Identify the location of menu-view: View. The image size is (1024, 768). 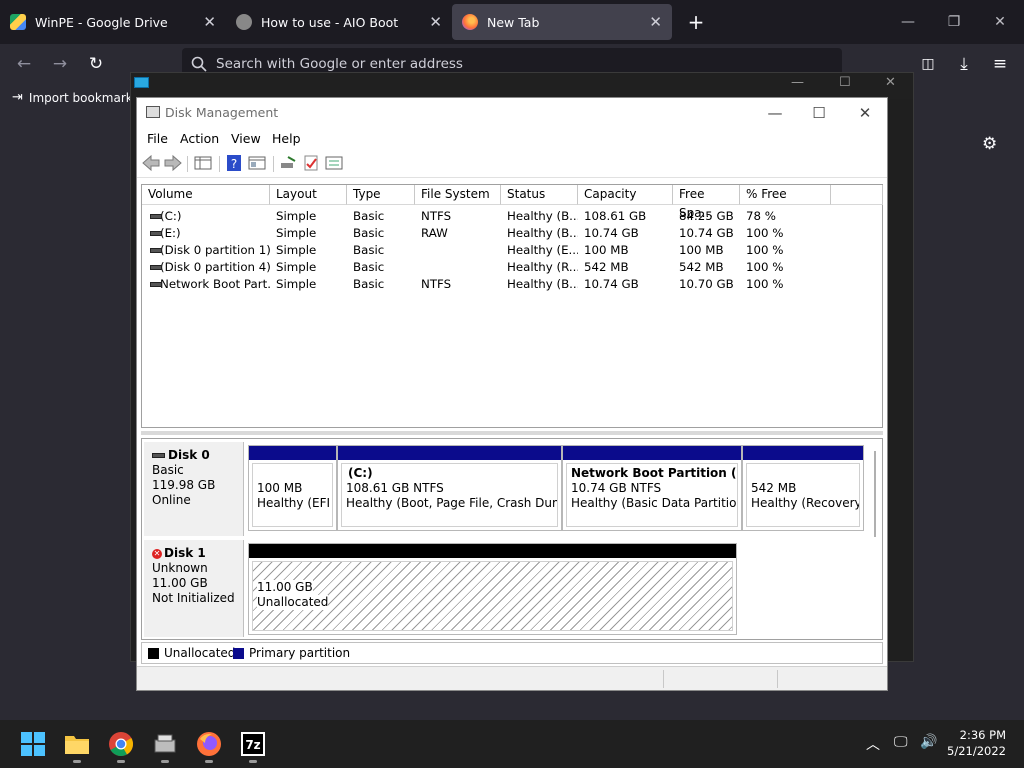
(246, 138).